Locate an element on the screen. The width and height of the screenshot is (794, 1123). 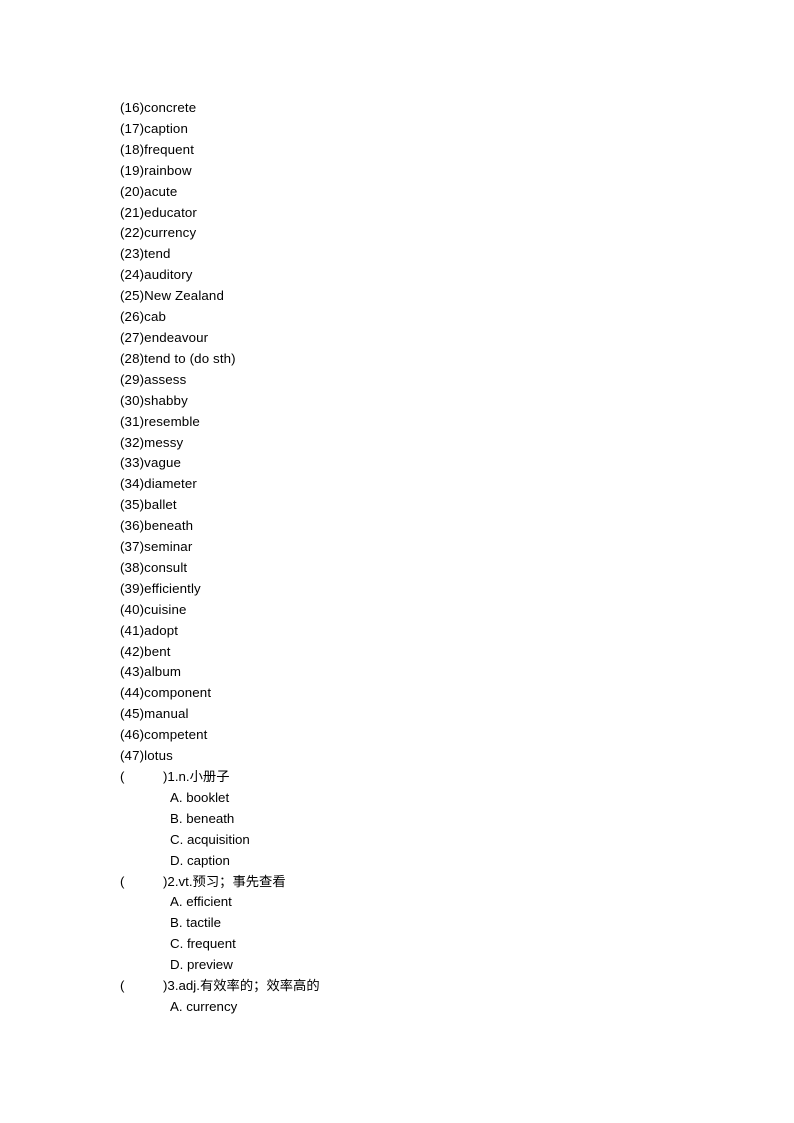
option-item: C. acquisition is located at coordinates (420, 840).